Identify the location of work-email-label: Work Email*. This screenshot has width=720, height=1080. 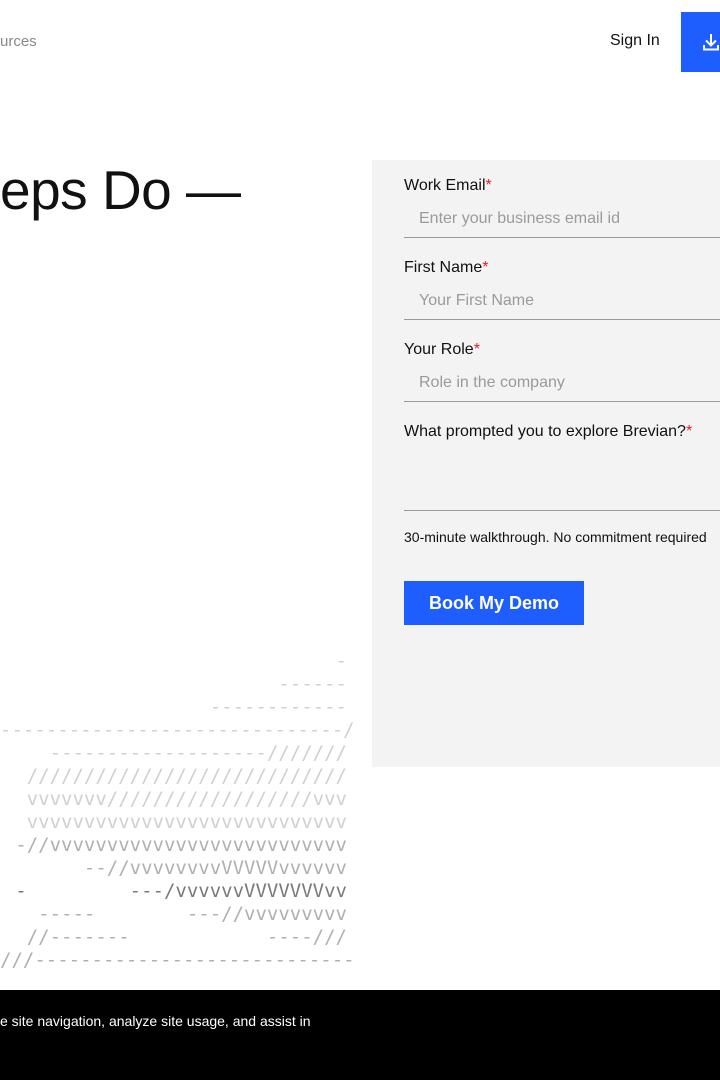
(448, 185).